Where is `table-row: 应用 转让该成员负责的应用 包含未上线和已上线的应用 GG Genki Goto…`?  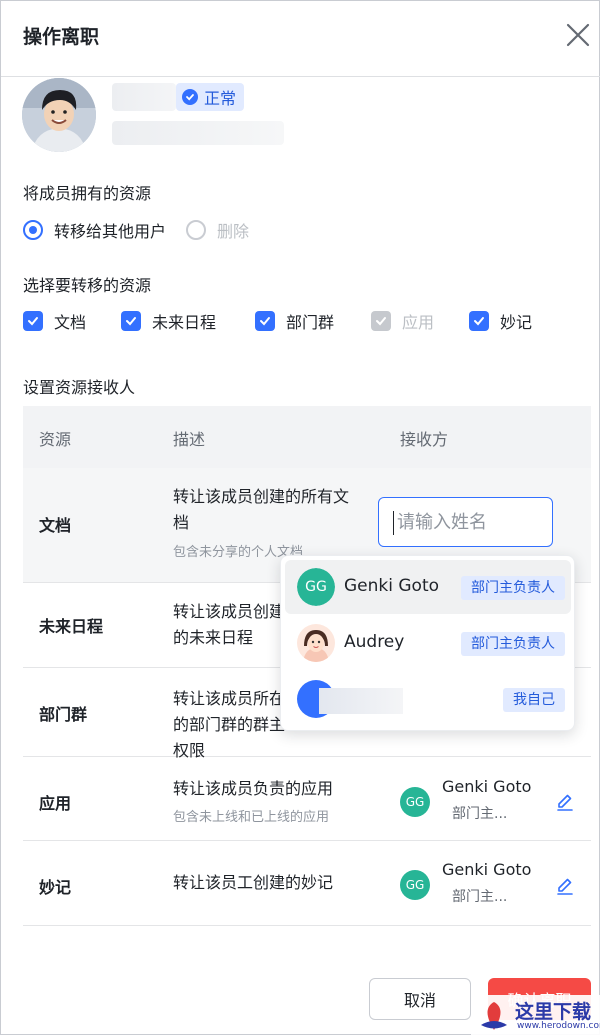
table-row: 应用 转让该成员负责的应用 包含未上线和已上线的应用 GG Genki Goto… is located at coordinates (307, 799).